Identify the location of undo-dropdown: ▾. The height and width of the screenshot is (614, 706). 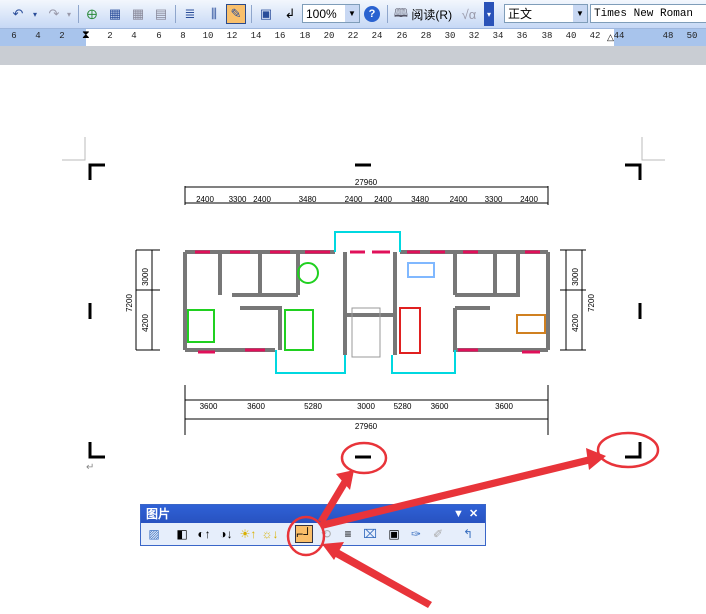
(35, 14).